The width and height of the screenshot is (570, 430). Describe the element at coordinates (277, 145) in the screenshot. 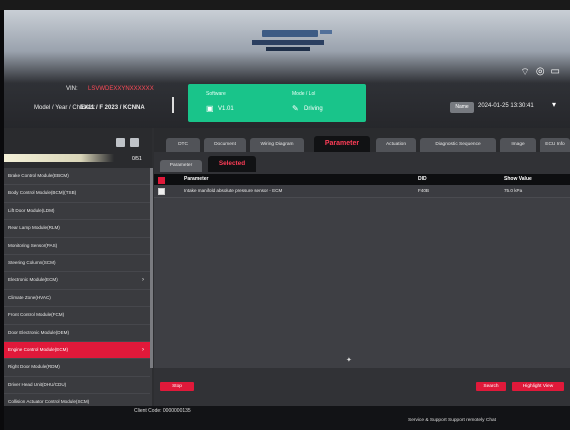

I see `tab-wiring-diagram: Wiring Diagram` at that location.